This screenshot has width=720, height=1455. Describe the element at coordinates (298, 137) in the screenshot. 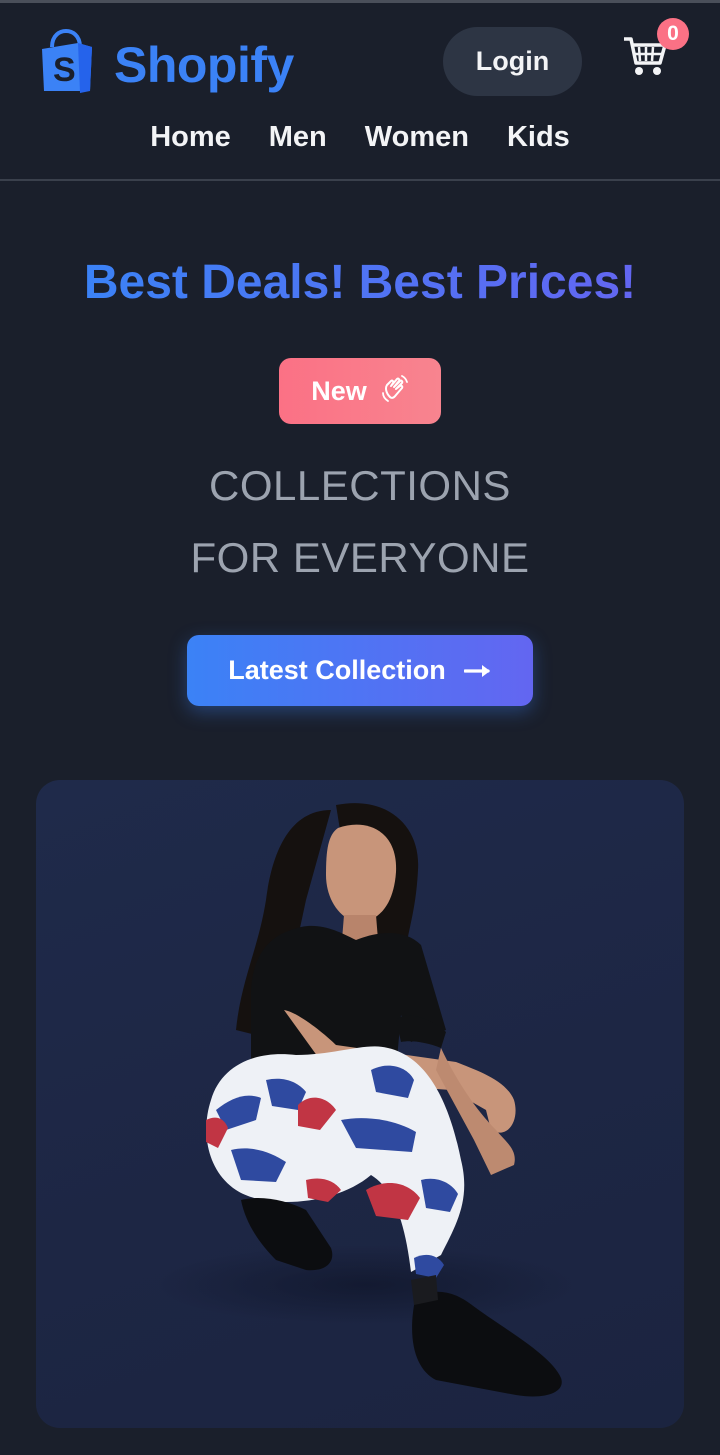

I see `nav-men: Men` at that location.